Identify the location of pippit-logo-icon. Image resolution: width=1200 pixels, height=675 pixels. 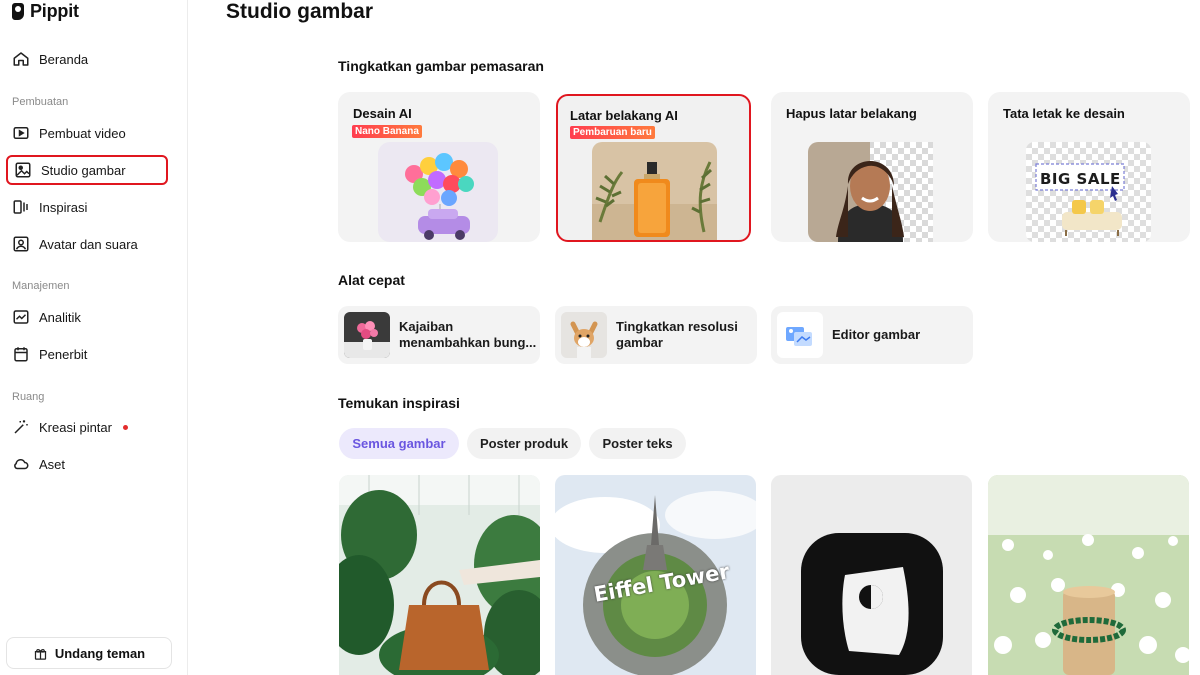
(18, 11).